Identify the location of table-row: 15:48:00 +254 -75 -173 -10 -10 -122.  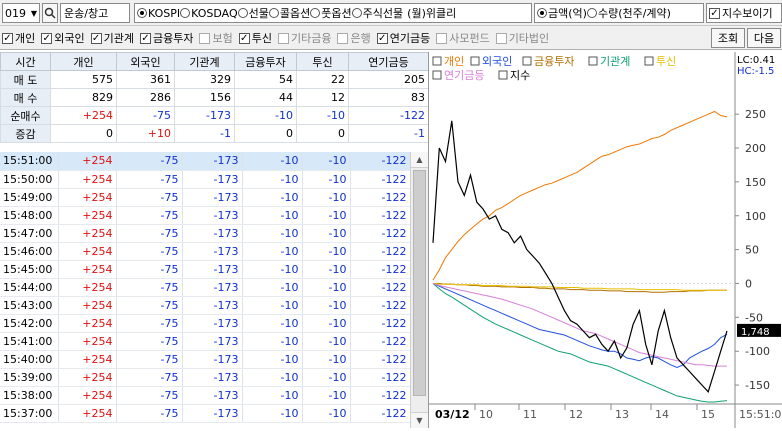
(205, 215).